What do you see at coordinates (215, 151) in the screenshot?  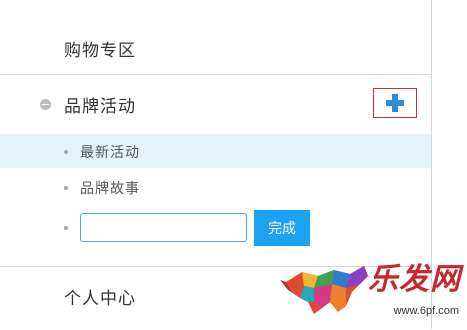 I see `subitem-latest-activity: 最新活动` at bounding box center [215, 151].